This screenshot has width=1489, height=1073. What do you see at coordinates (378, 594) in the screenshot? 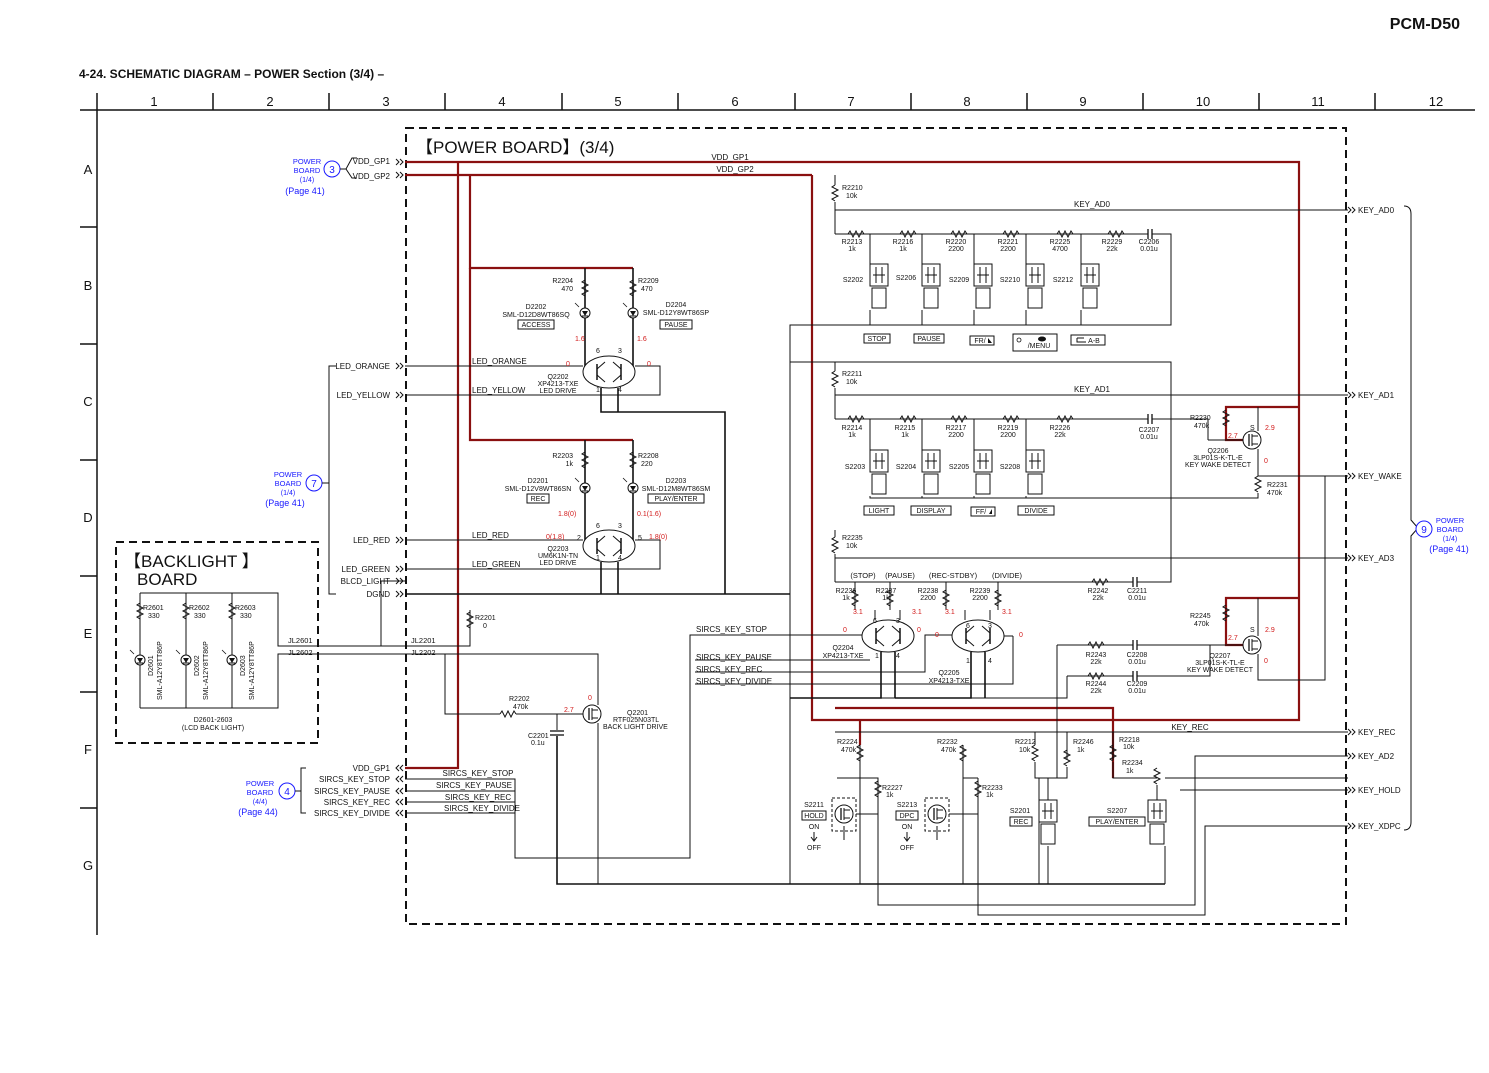
I see `connector-label: DGND` at bounding box center [378, 594].